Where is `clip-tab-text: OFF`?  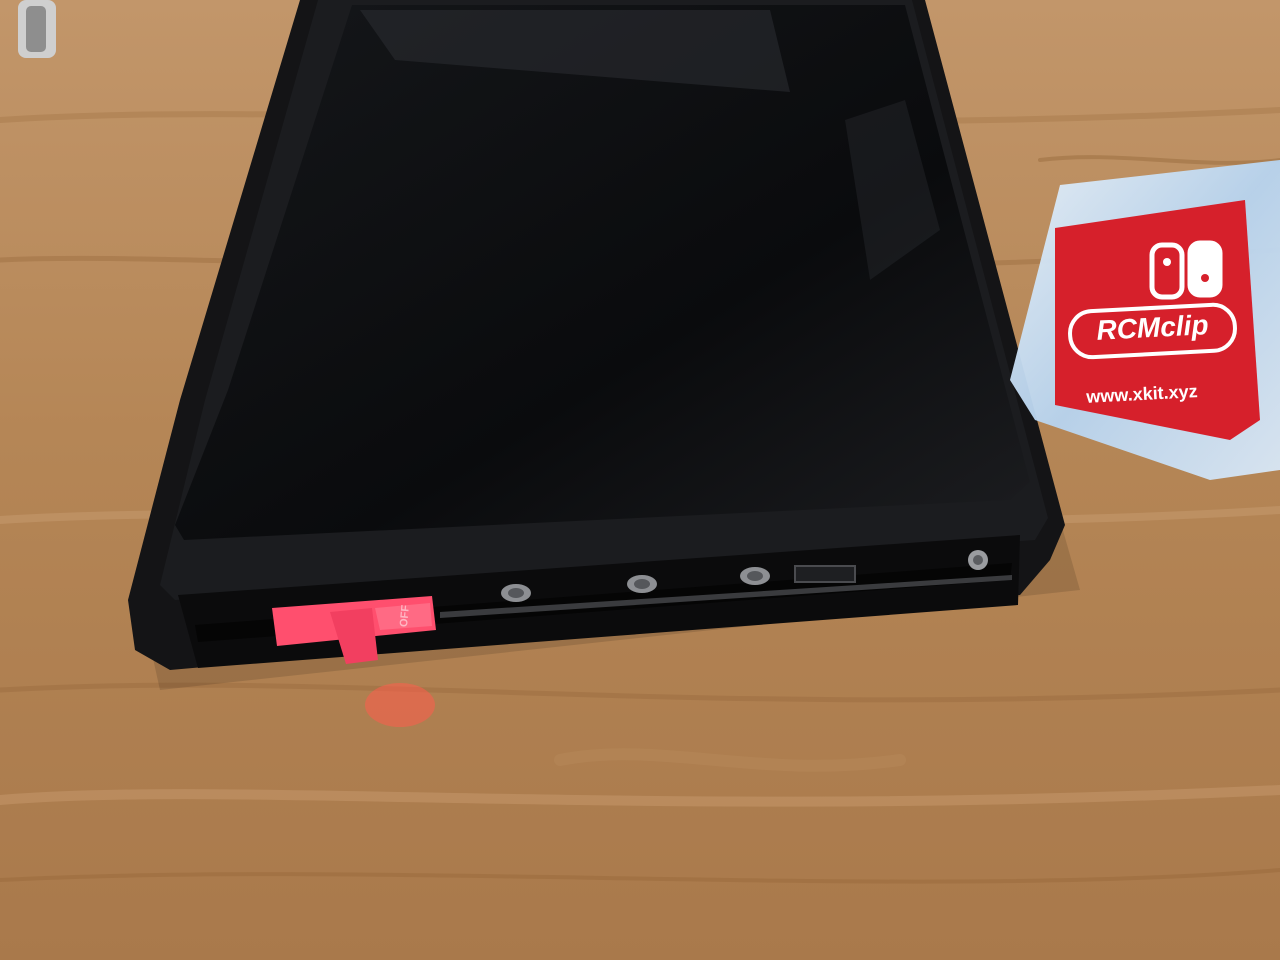 clip-tab-text: OFF is located at coordinates (405, 616).